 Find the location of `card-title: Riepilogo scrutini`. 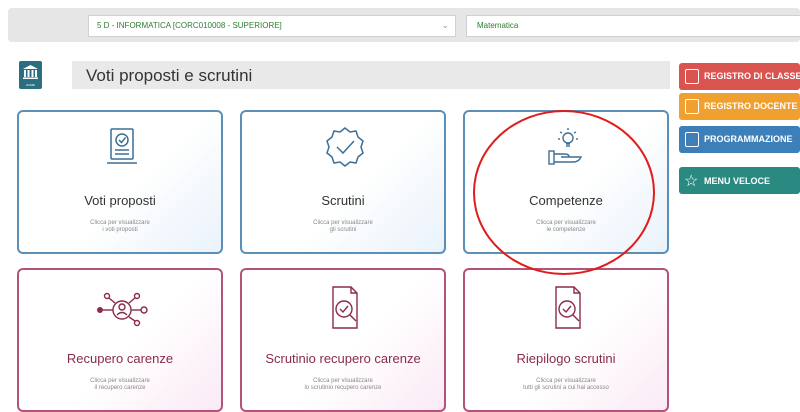

card-title: Riepilogo scrutini is located at coordinates (566, 358).